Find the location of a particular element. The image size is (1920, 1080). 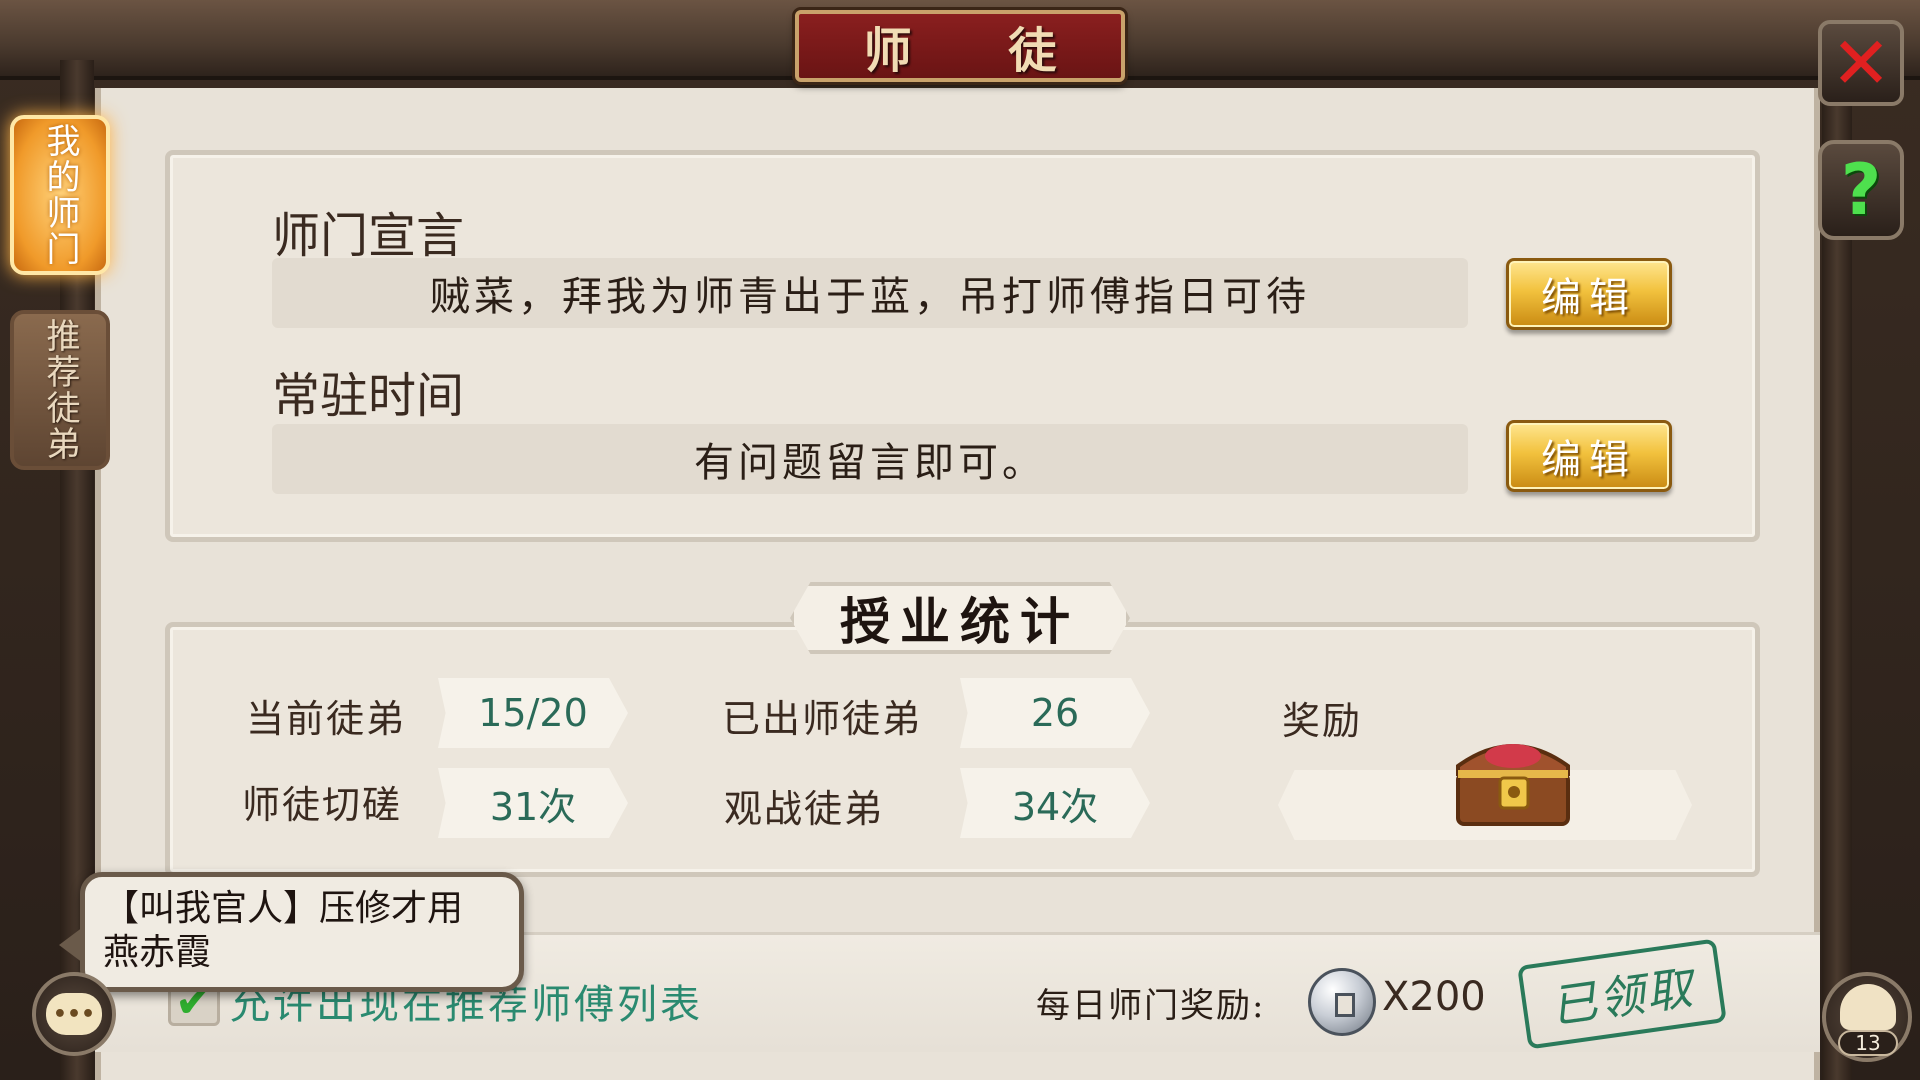

close-button: ✕ is located at coordinates (1861, 63).